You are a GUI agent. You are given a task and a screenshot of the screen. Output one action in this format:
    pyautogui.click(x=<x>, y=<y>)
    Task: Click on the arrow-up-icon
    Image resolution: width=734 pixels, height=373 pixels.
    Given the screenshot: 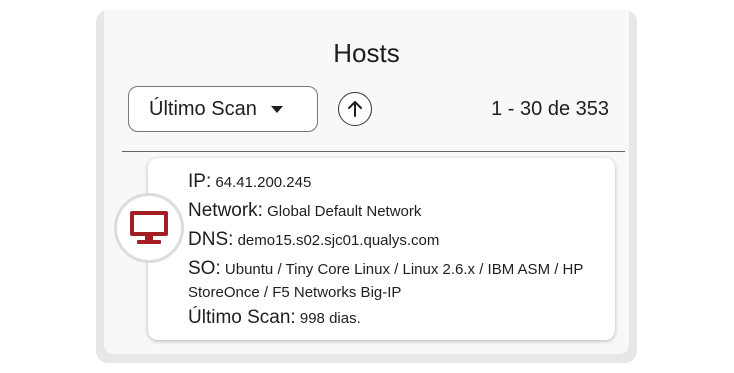 What is the action you would take?
    pyautogui.click(x=355, y=109)
    